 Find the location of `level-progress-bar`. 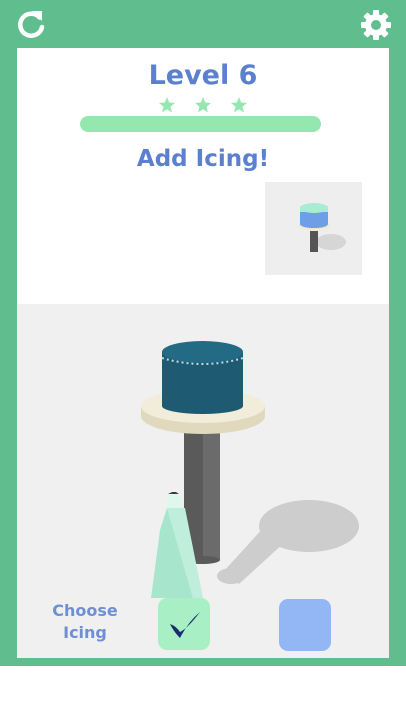

level-progress-bar is located at coordinates (200, 124).